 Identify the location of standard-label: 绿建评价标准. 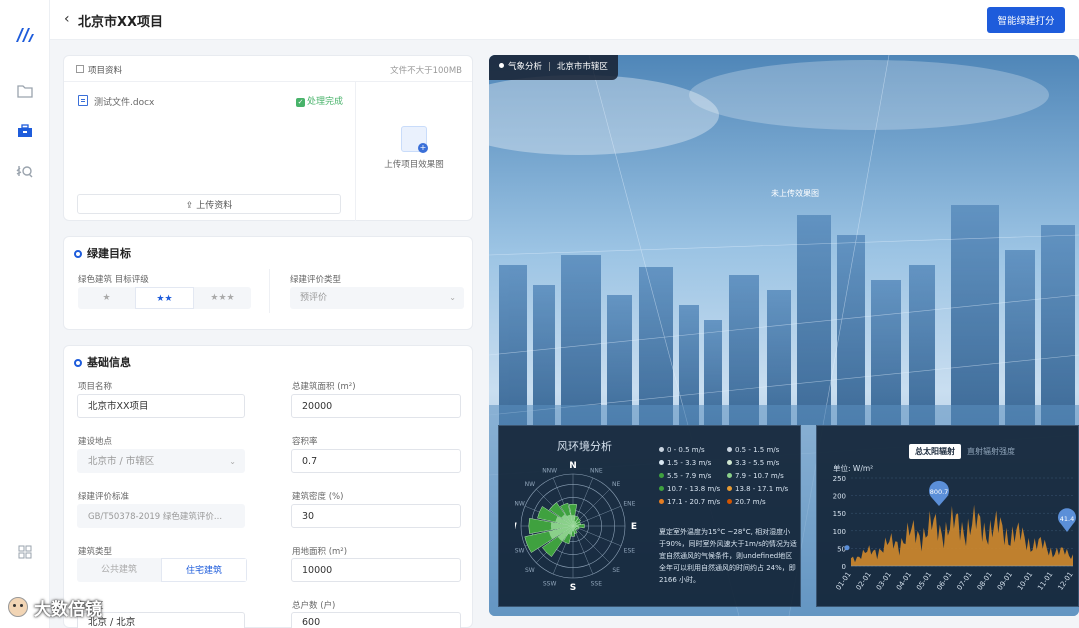
(104, 497).